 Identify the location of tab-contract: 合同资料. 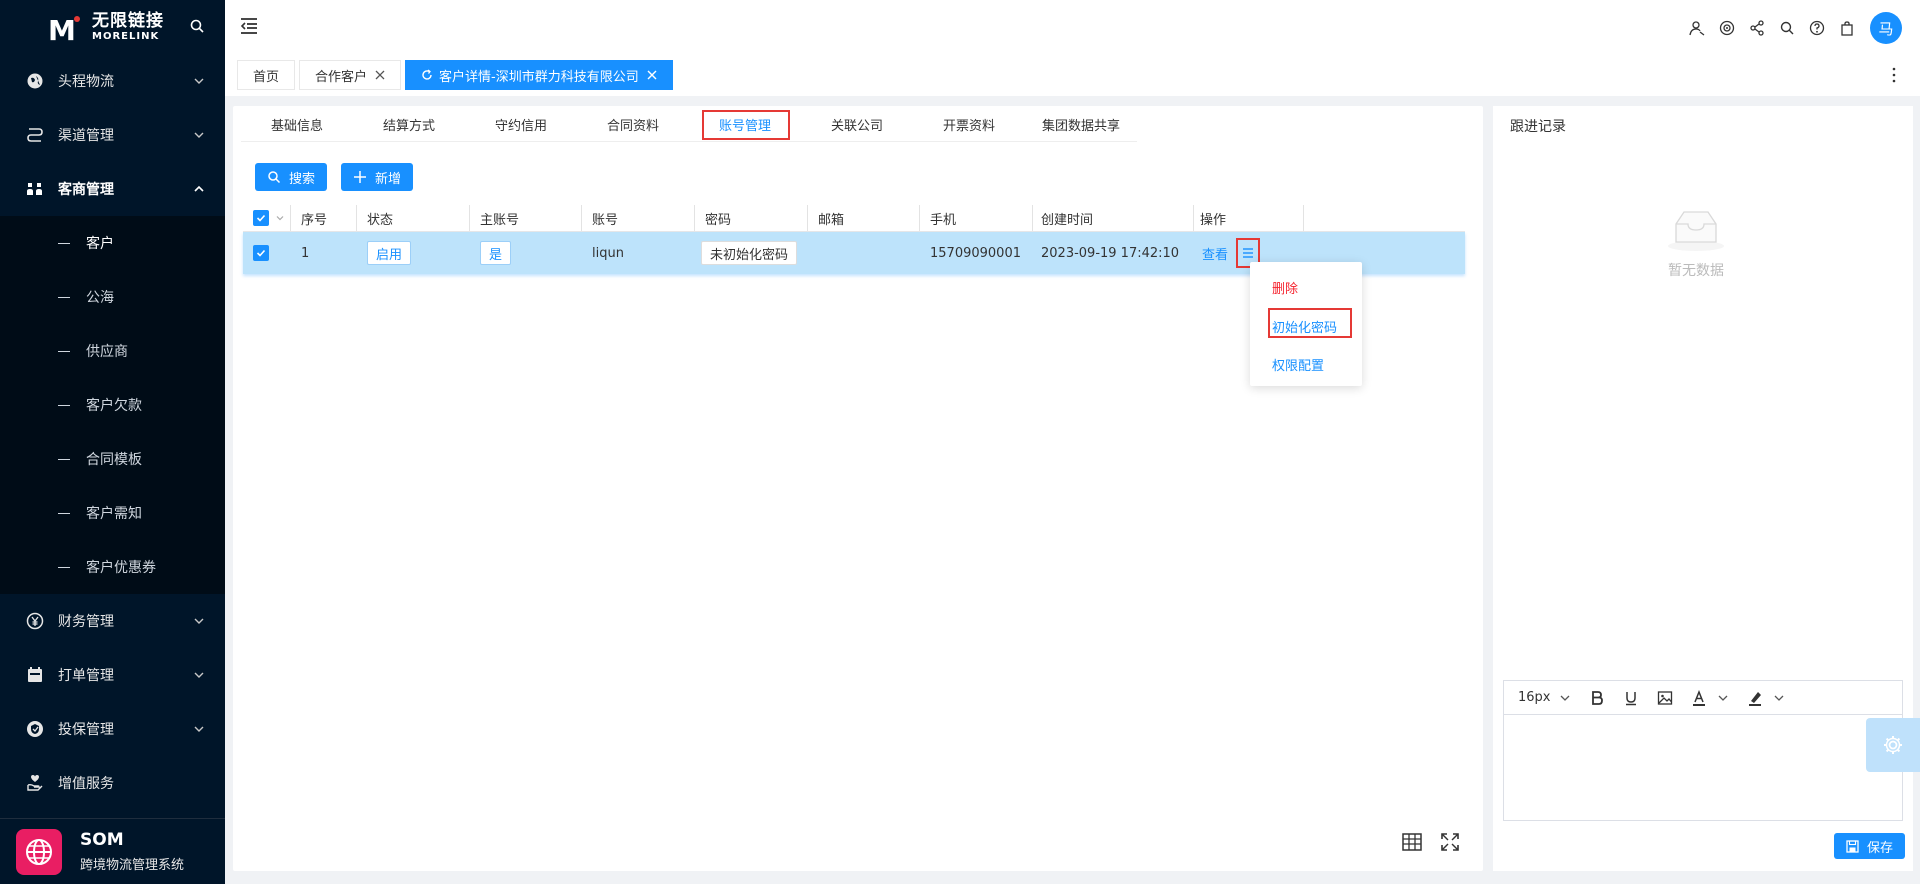
(633, 124).